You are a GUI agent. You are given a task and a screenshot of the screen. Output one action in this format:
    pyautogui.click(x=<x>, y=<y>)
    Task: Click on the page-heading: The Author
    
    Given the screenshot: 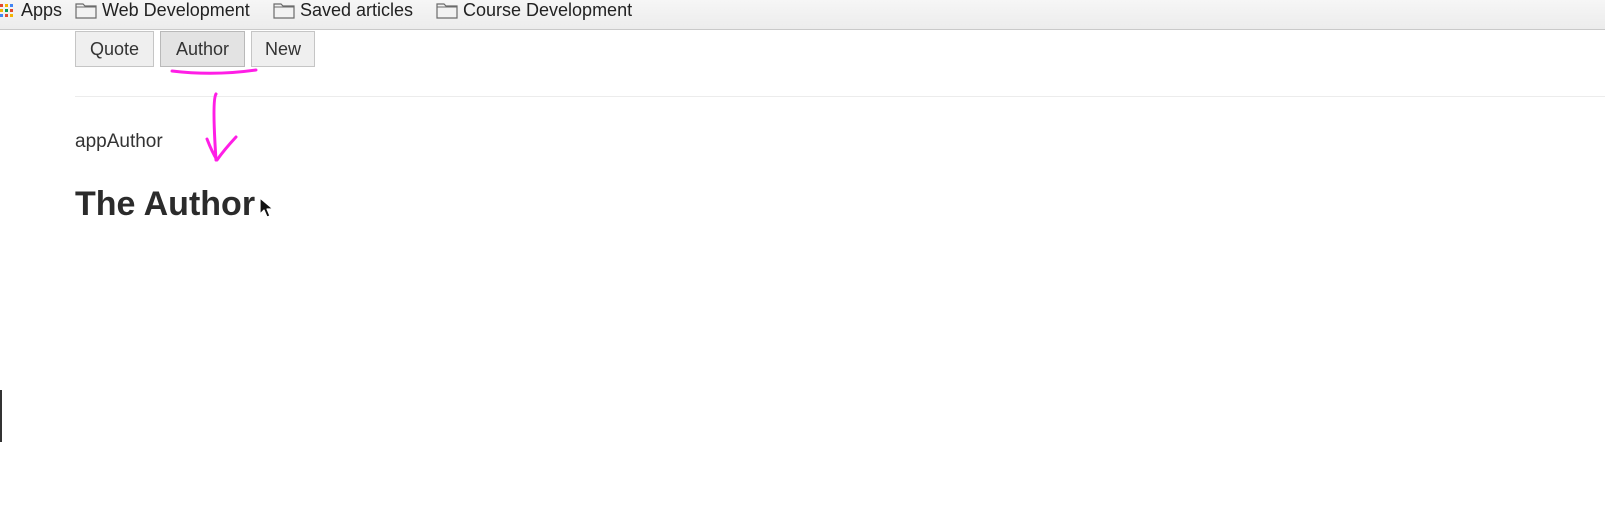 What is the action you would take?
    pyautogui.click(x=165, y=204)
    